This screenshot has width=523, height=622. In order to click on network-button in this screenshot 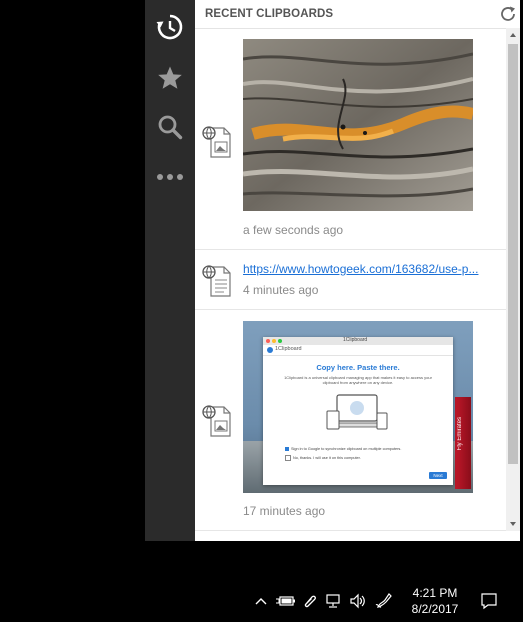, I will do `click(334, 601)`.